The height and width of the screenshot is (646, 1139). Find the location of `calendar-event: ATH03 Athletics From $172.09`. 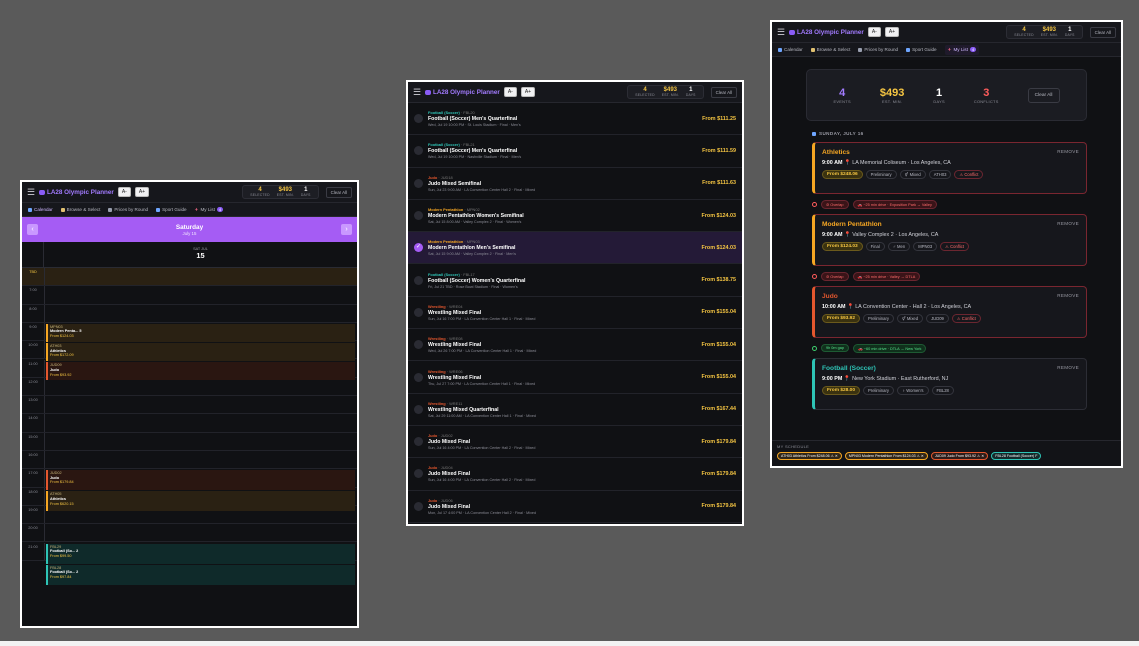

calendar-event: ATH03 Athletics From $172.09 is located at coordinates (200, 352).